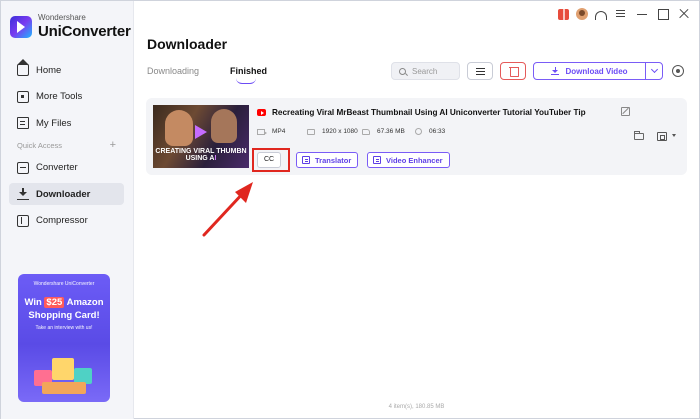  What do you see at coordinates (434, 71) in the screenshot?
I see `search-input` at bounding box center [434, 71].